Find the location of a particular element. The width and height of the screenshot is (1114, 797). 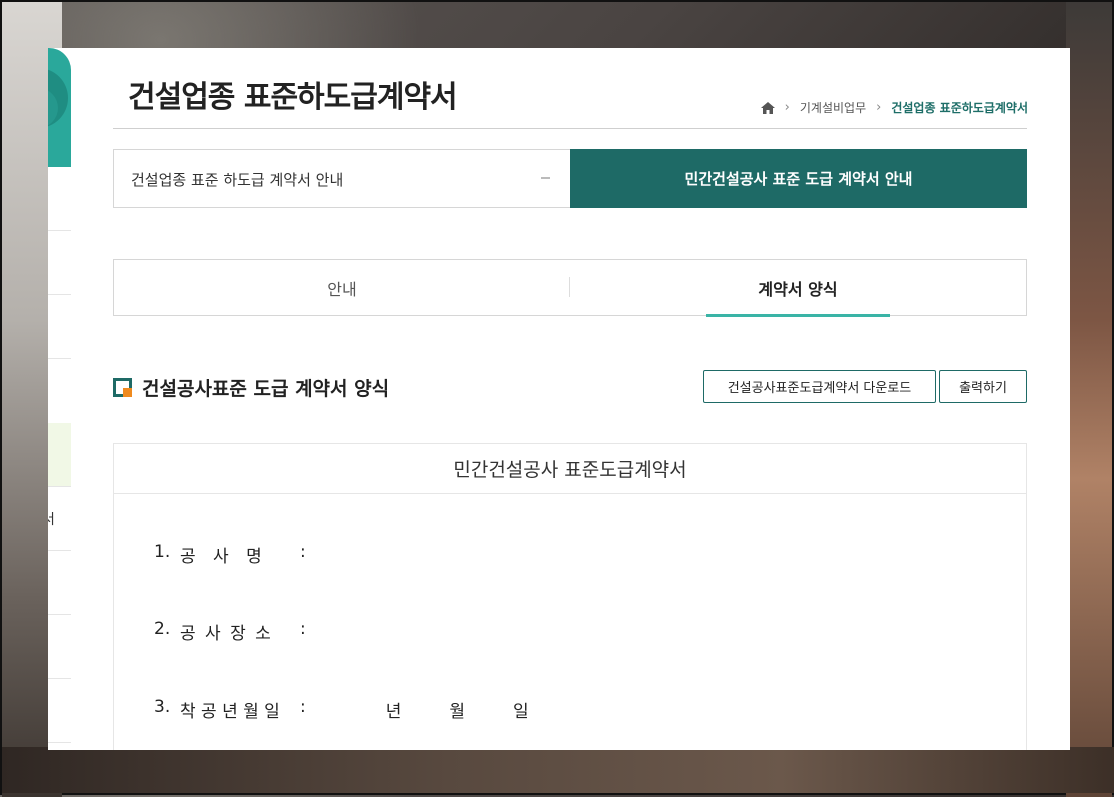

background-bottom is located at coordinates (558, 770).